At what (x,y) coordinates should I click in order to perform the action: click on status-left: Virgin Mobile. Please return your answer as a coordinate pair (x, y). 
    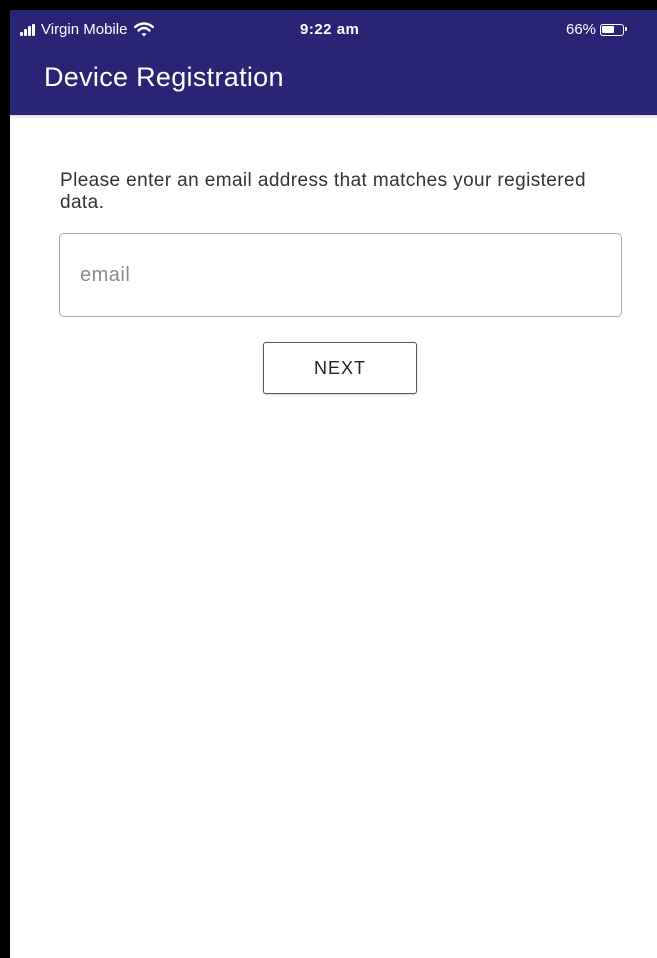
    Looking at the image, I should click on (87, 29).